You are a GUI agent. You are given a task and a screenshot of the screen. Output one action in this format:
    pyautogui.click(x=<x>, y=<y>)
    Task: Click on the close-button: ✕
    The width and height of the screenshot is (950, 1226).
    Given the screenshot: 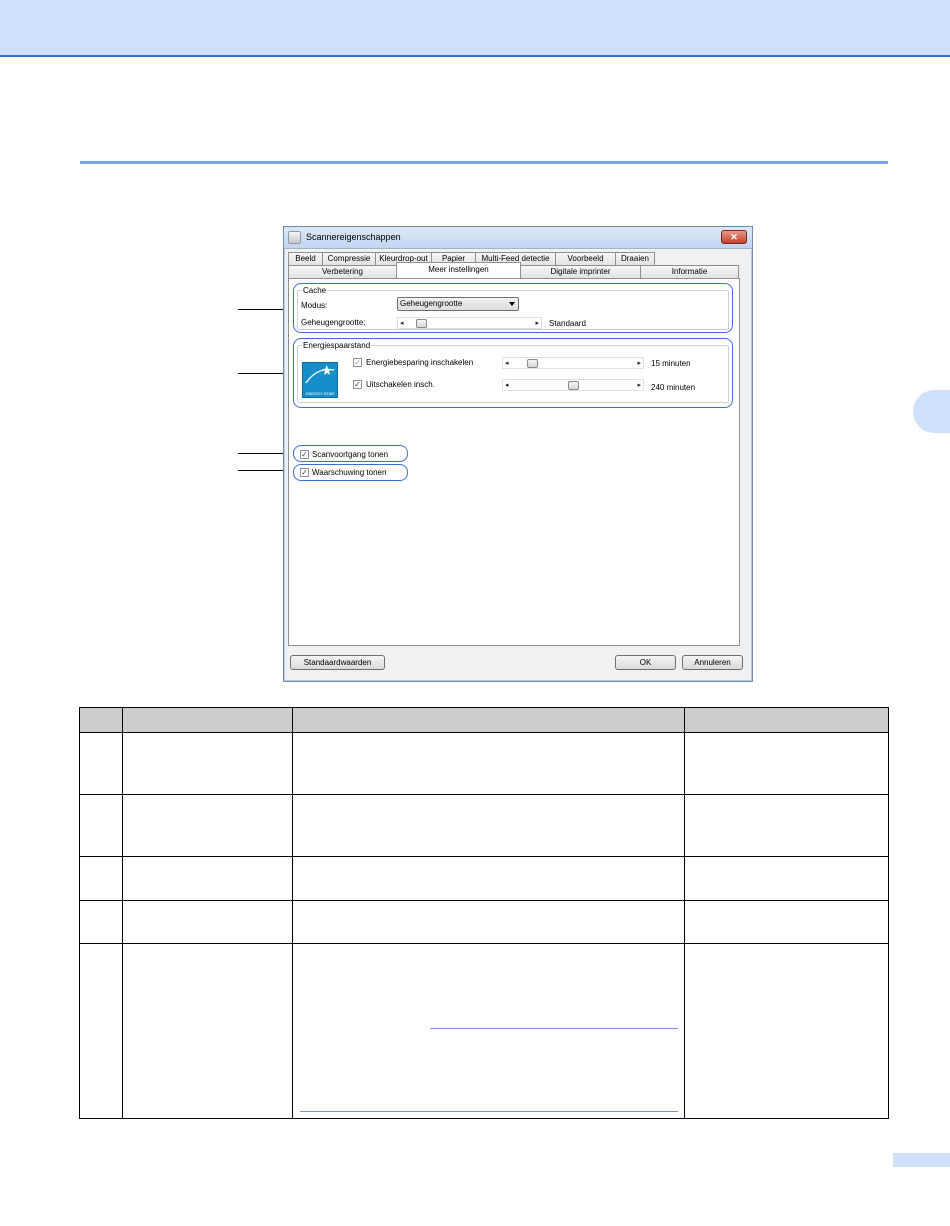 What is the action you would take?
    pyautogui.click(x=734, y=237)
    